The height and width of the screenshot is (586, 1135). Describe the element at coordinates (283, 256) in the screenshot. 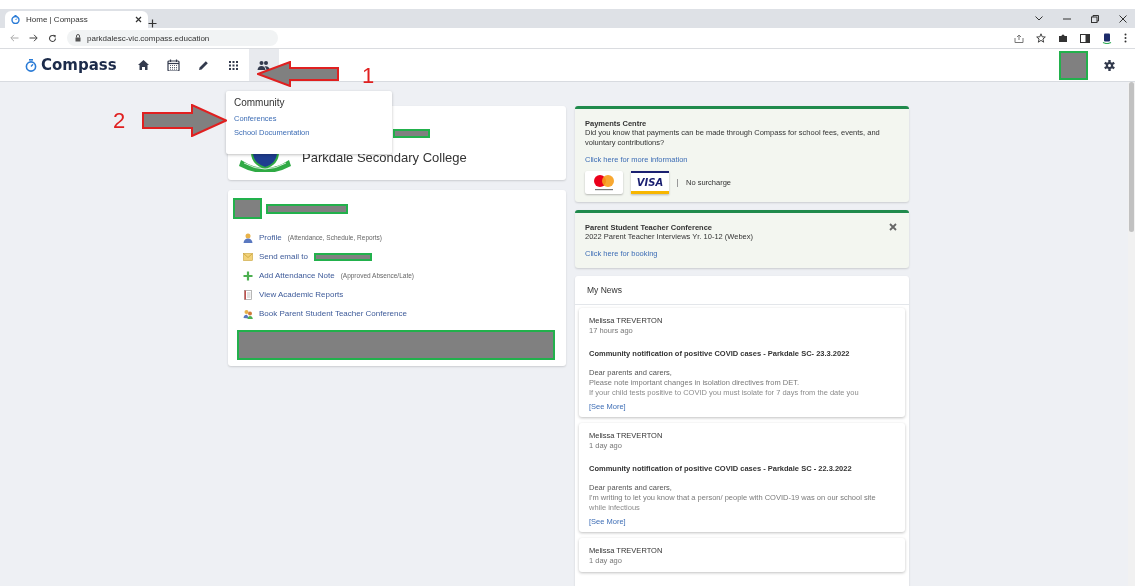

I see `link: Send email to` at that location.